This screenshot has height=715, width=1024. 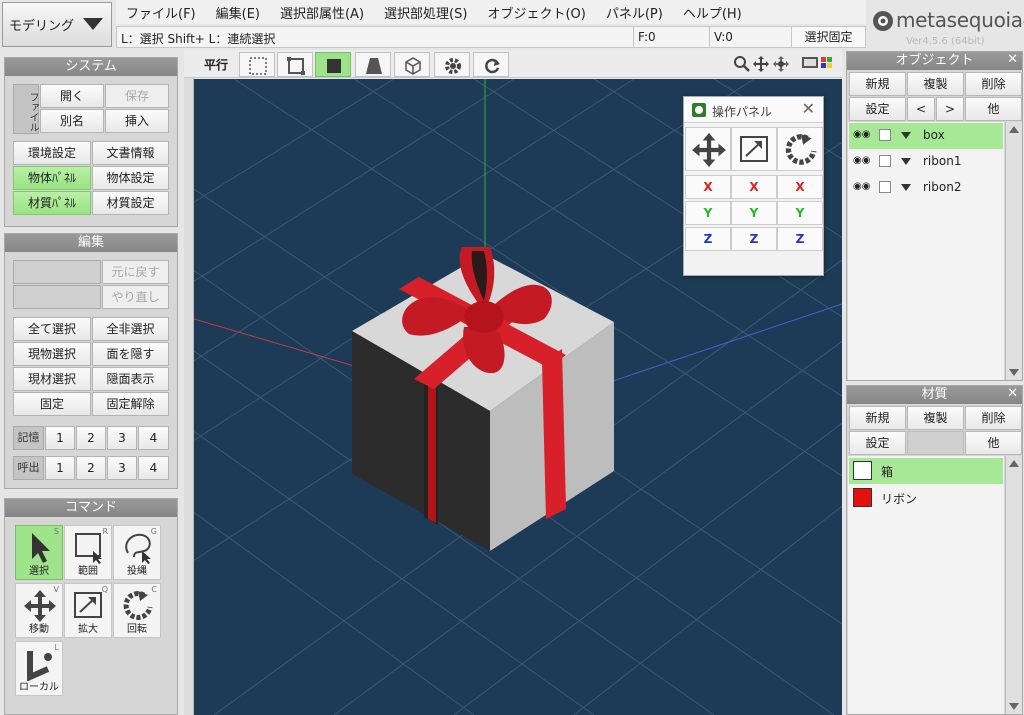 What do you see at coordinates (761, 64) in the screenshot?
I see `pan-icon` at bounding box center [761, 64].